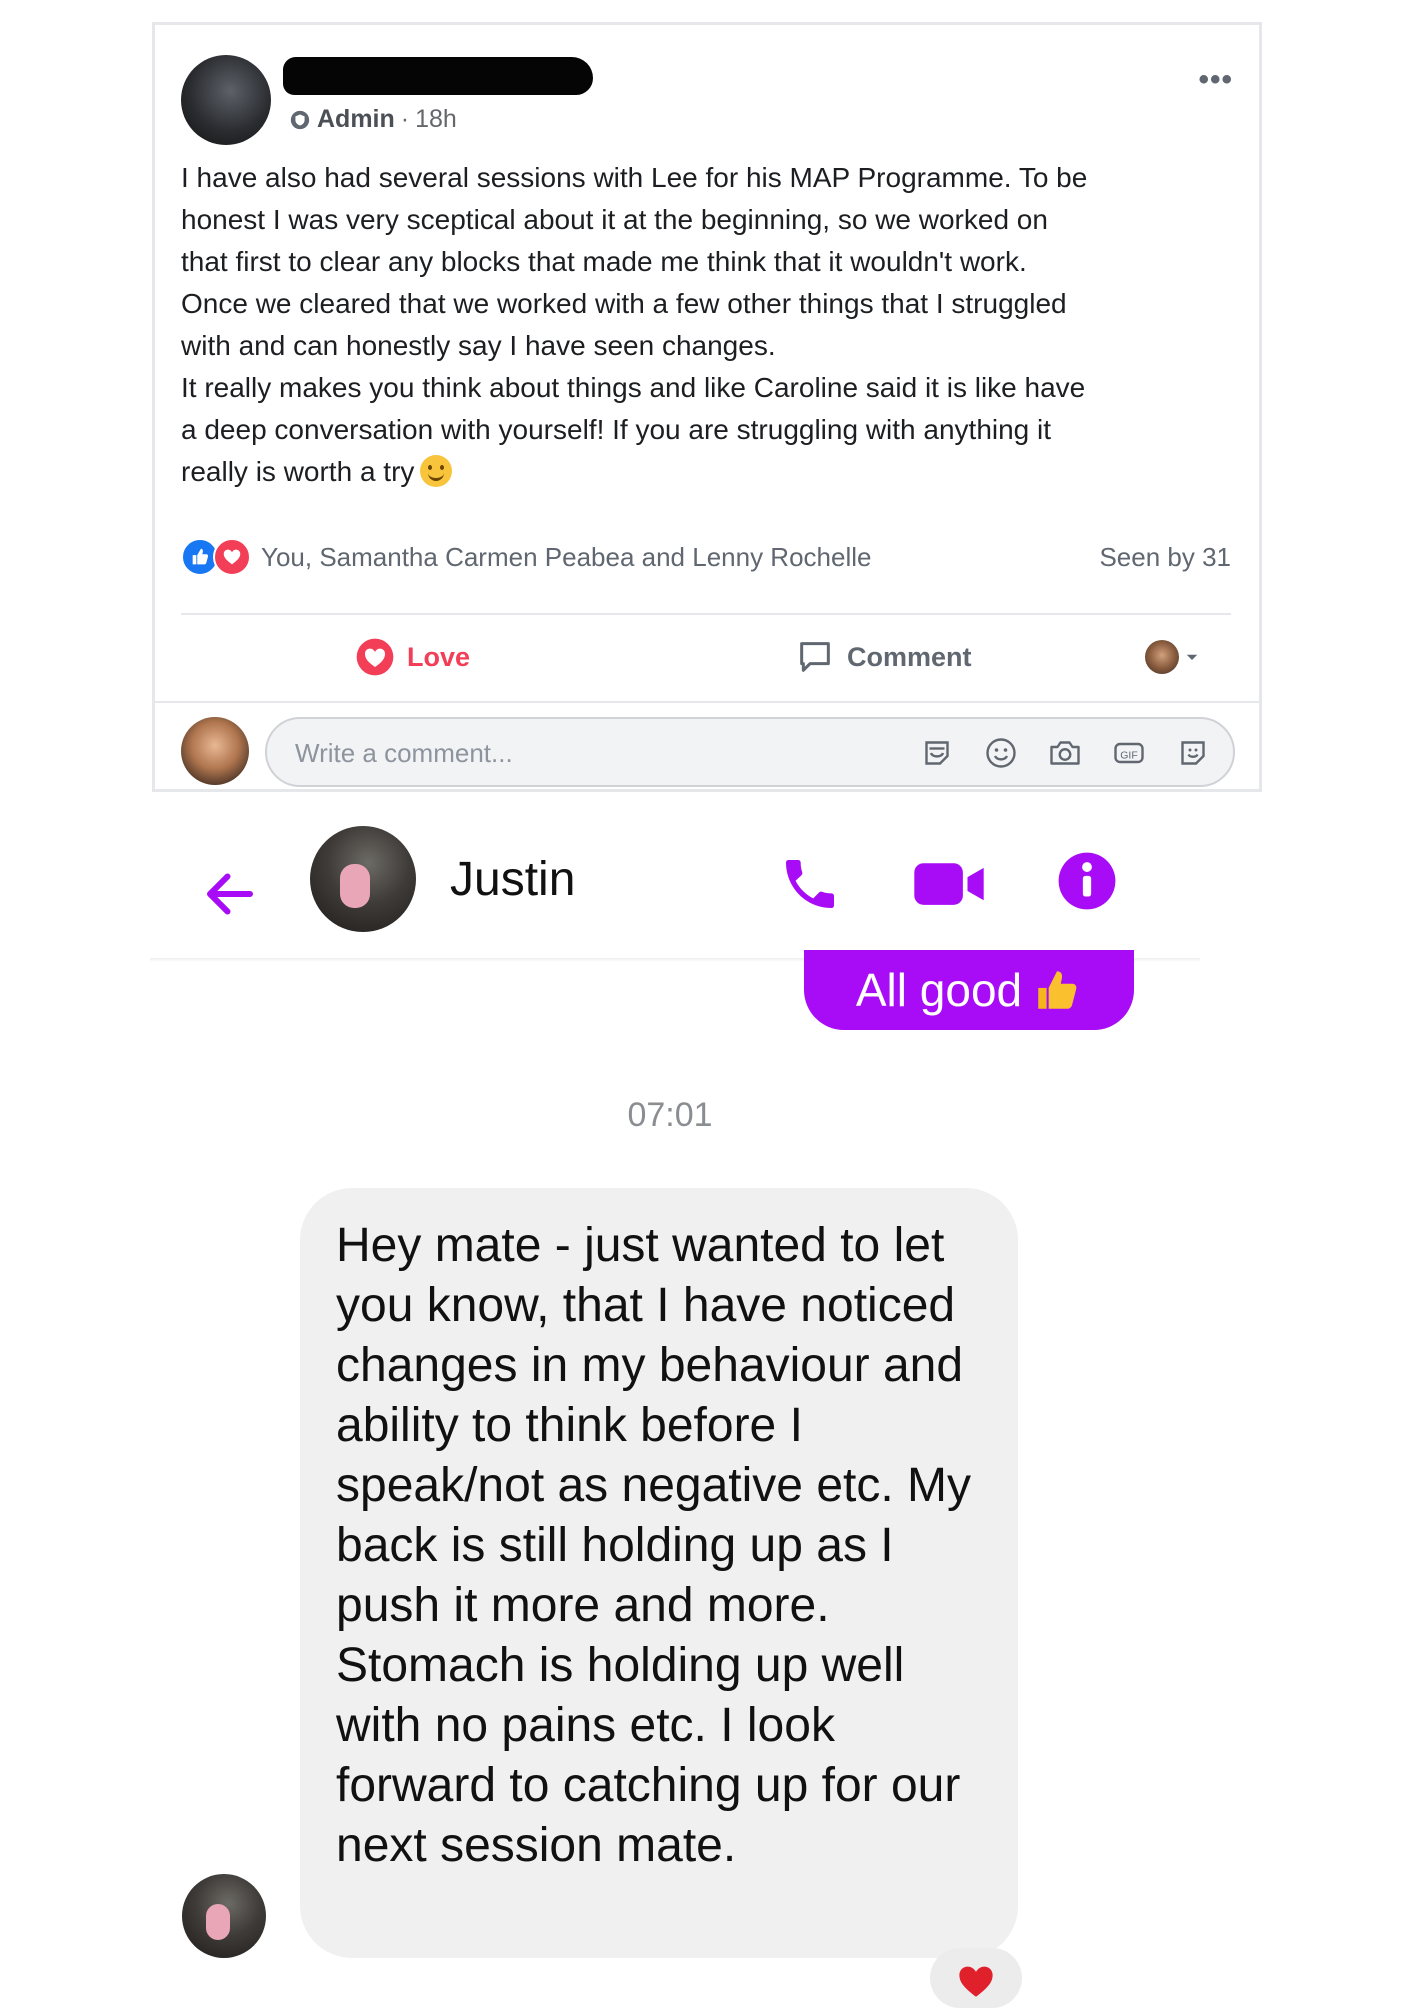  I want to click on back-arrow-icon, so click(230, 894).